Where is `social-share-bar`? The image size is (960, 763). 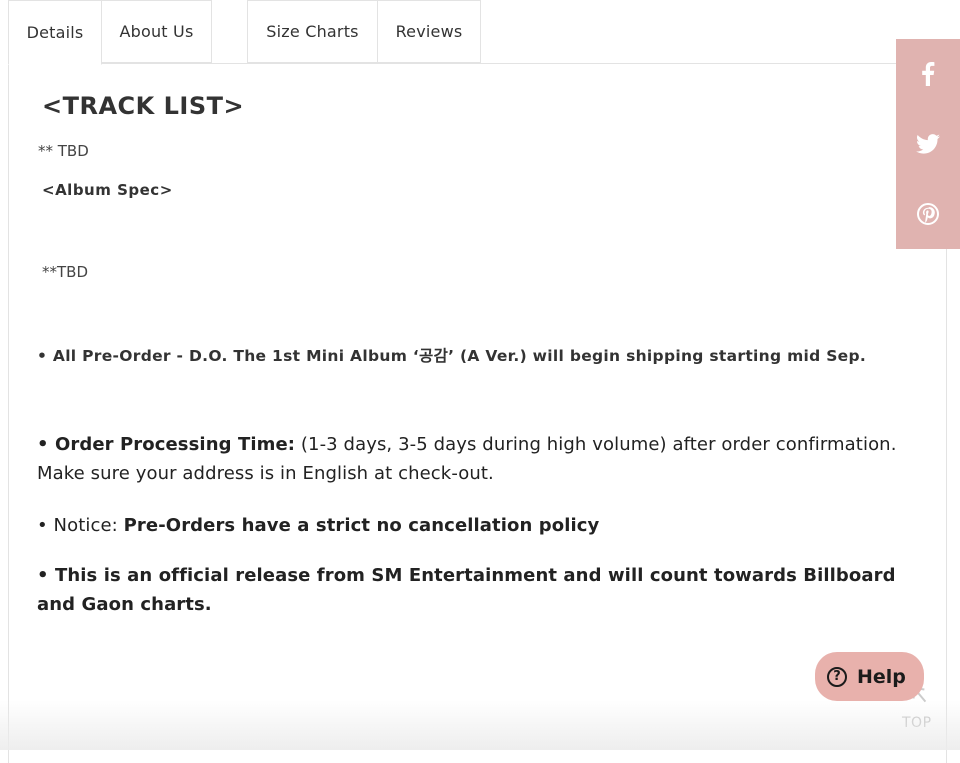
social-share-bar is located at coordinates (928, 144).